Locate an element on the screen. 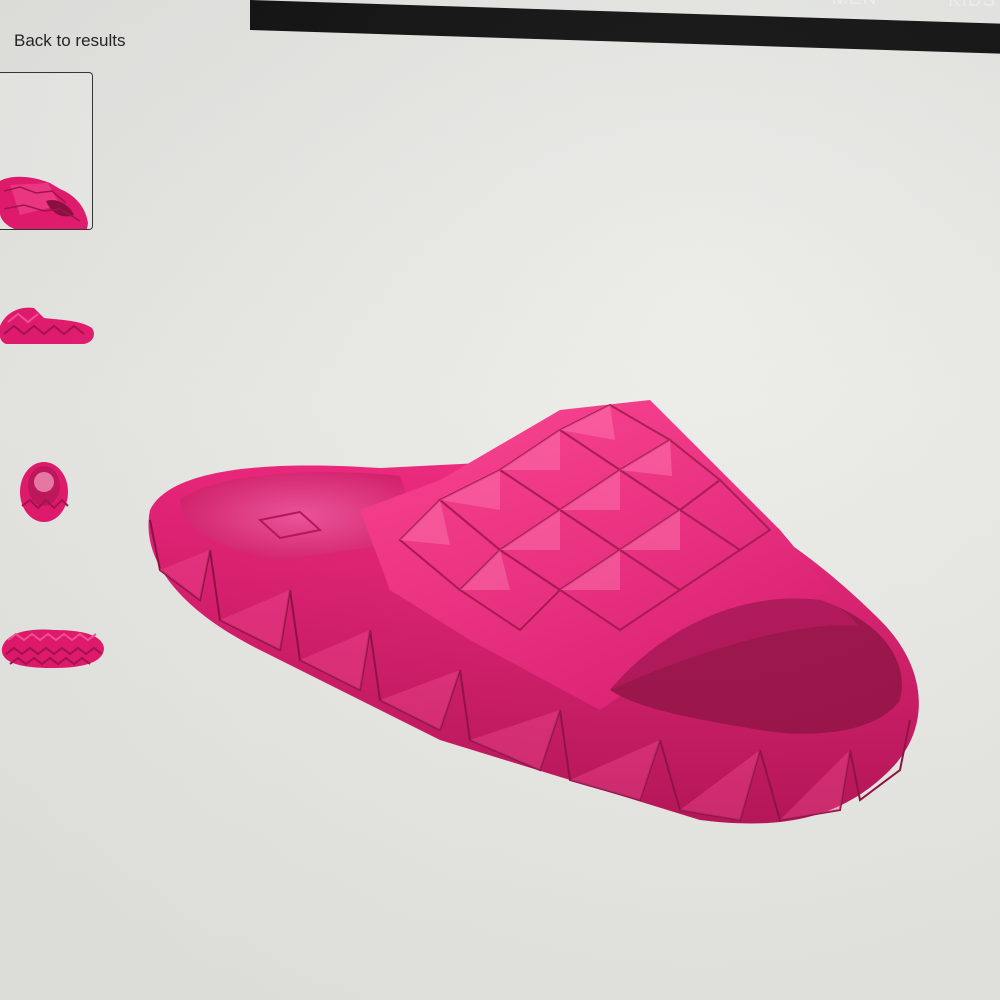 This screenshot has height=1000, width=1000. back-to-results-link: Back to results is located at coordinates (70, 41).